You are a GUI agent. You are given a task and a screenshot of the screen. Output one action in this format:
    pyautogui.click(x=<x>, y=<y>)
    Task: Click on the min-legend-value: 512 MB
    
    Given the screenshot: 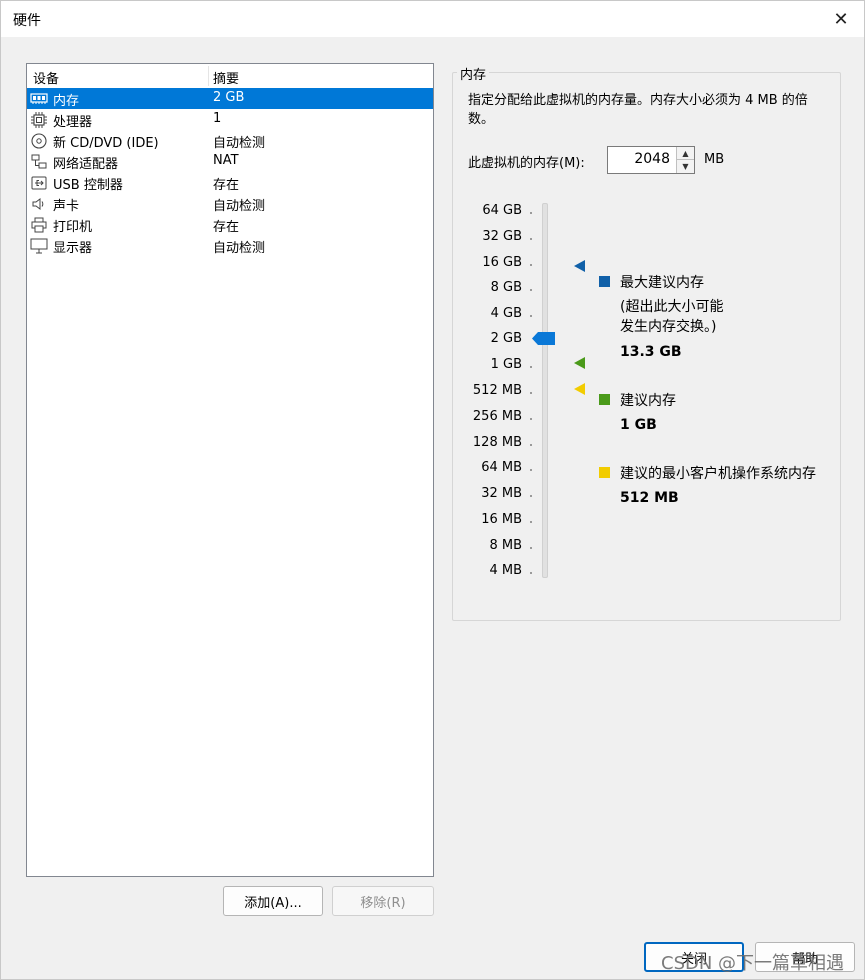 What is the action you would take?
    pyautogui.click(x=649, y=498)
    